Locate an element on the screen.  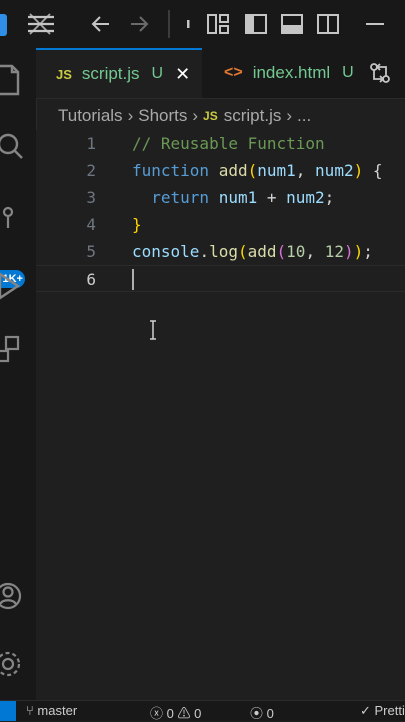
code-token: 12 is located at coordinates (334, 251).